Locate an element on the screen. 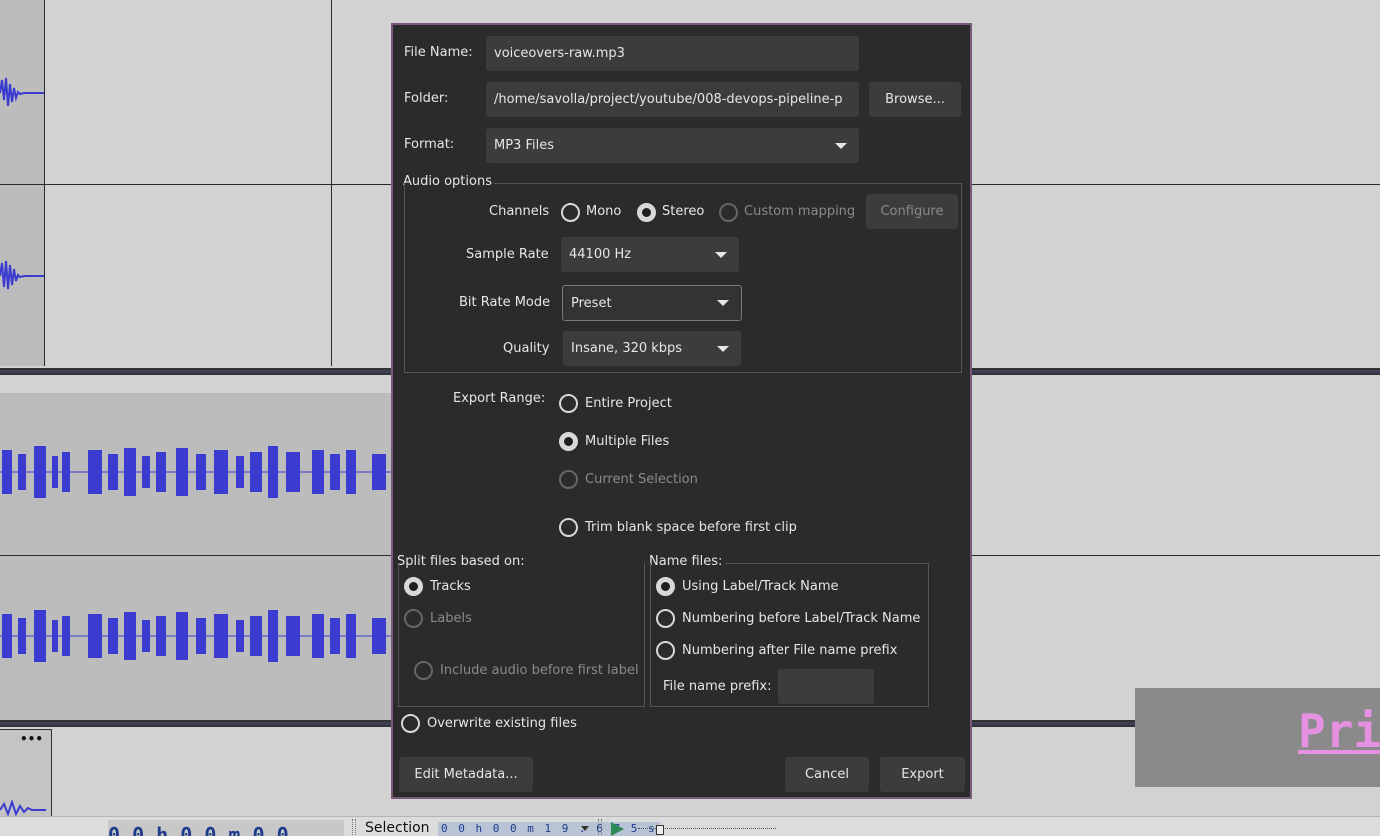 This screenshot has height=836, width=1380. sample-rate-select: 44100 Hz is located at coordinates (650, 254).